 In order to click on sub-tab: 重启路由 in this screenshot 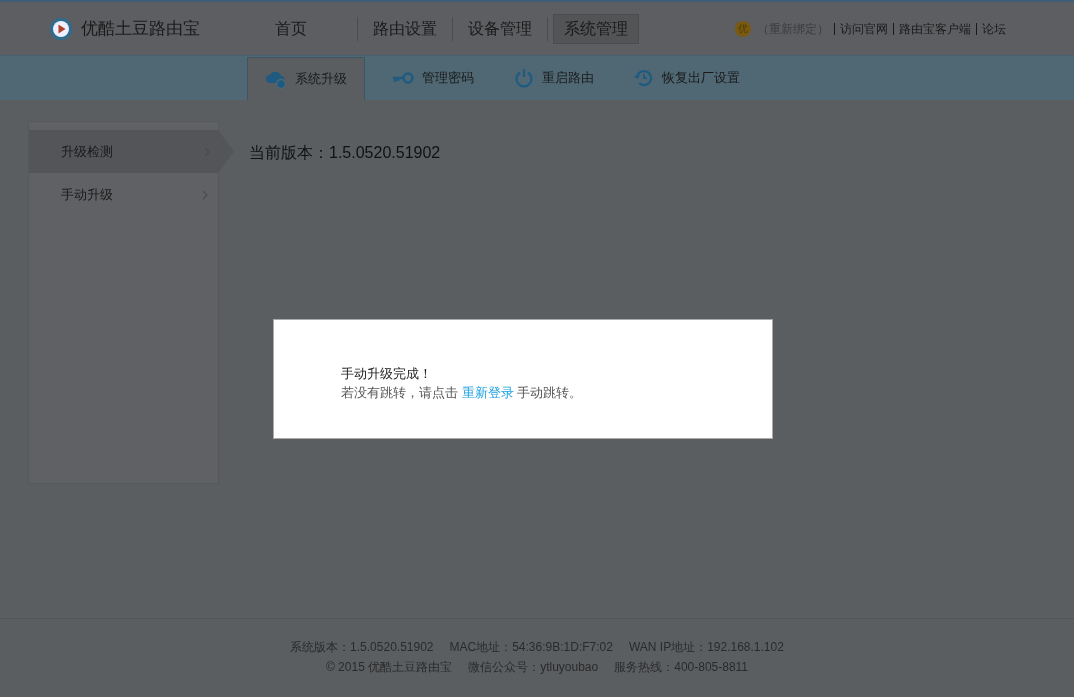, I will do `click(554, 78)`.